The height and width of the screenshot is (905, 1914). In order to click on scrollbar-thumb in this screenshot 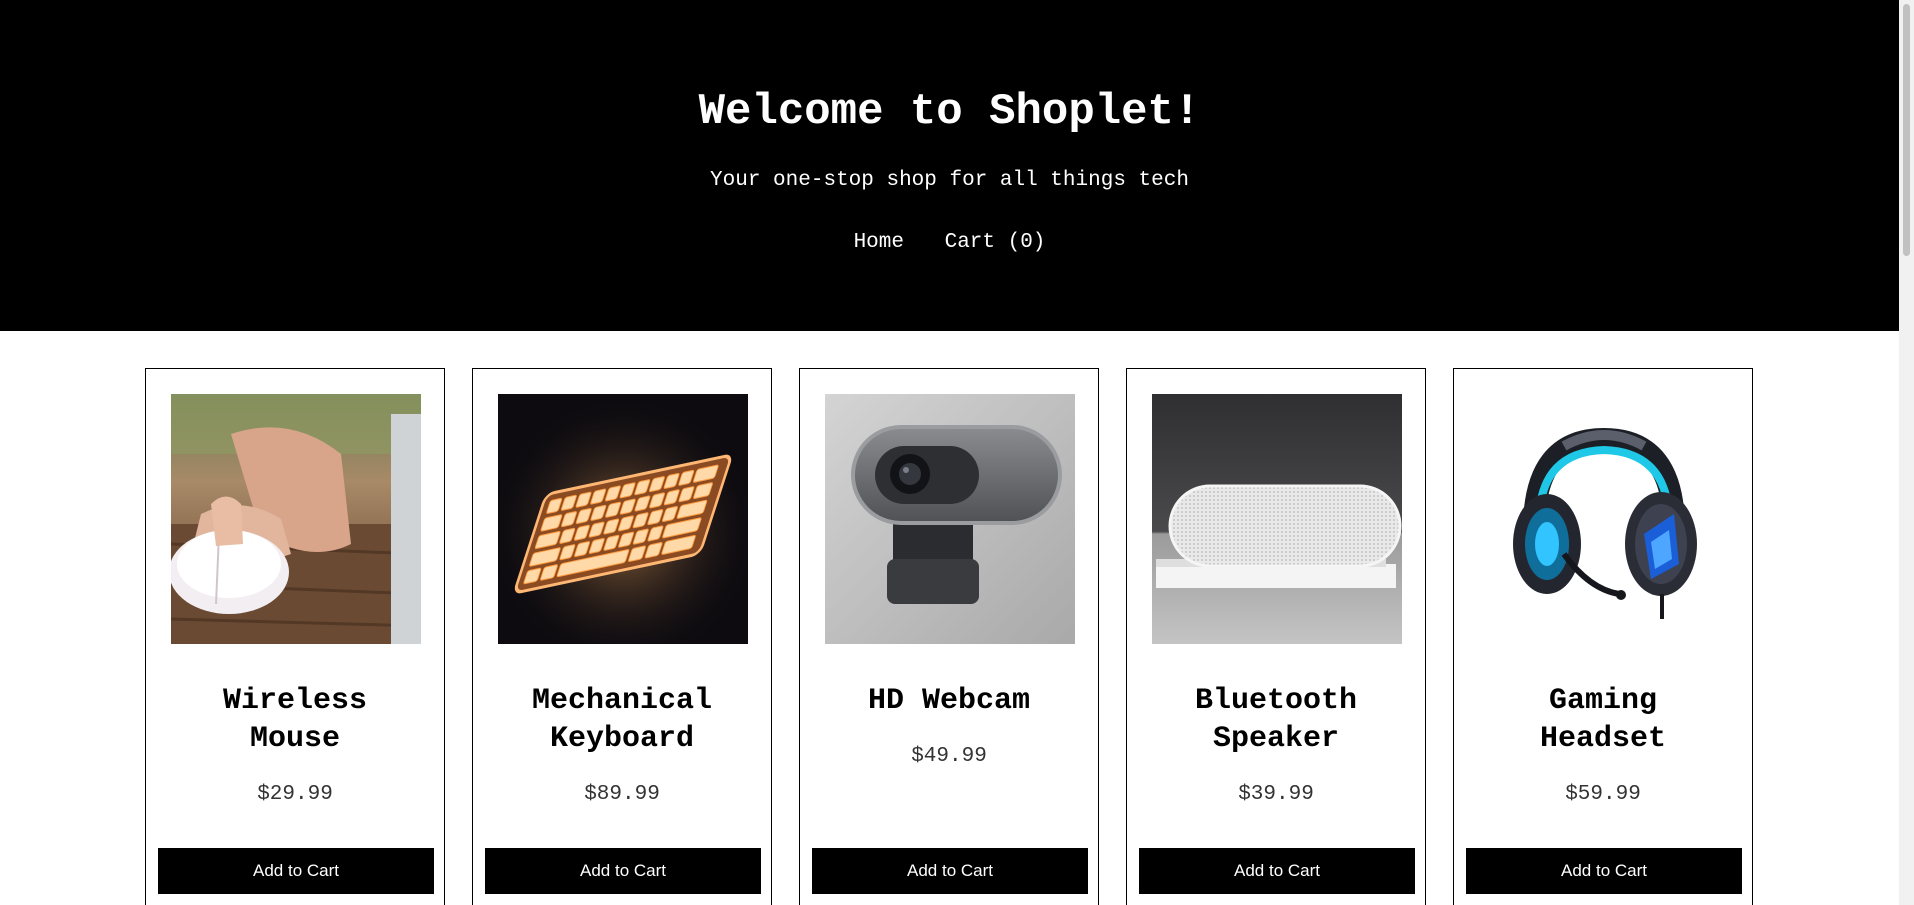, I will do `click(1906, 130)`.